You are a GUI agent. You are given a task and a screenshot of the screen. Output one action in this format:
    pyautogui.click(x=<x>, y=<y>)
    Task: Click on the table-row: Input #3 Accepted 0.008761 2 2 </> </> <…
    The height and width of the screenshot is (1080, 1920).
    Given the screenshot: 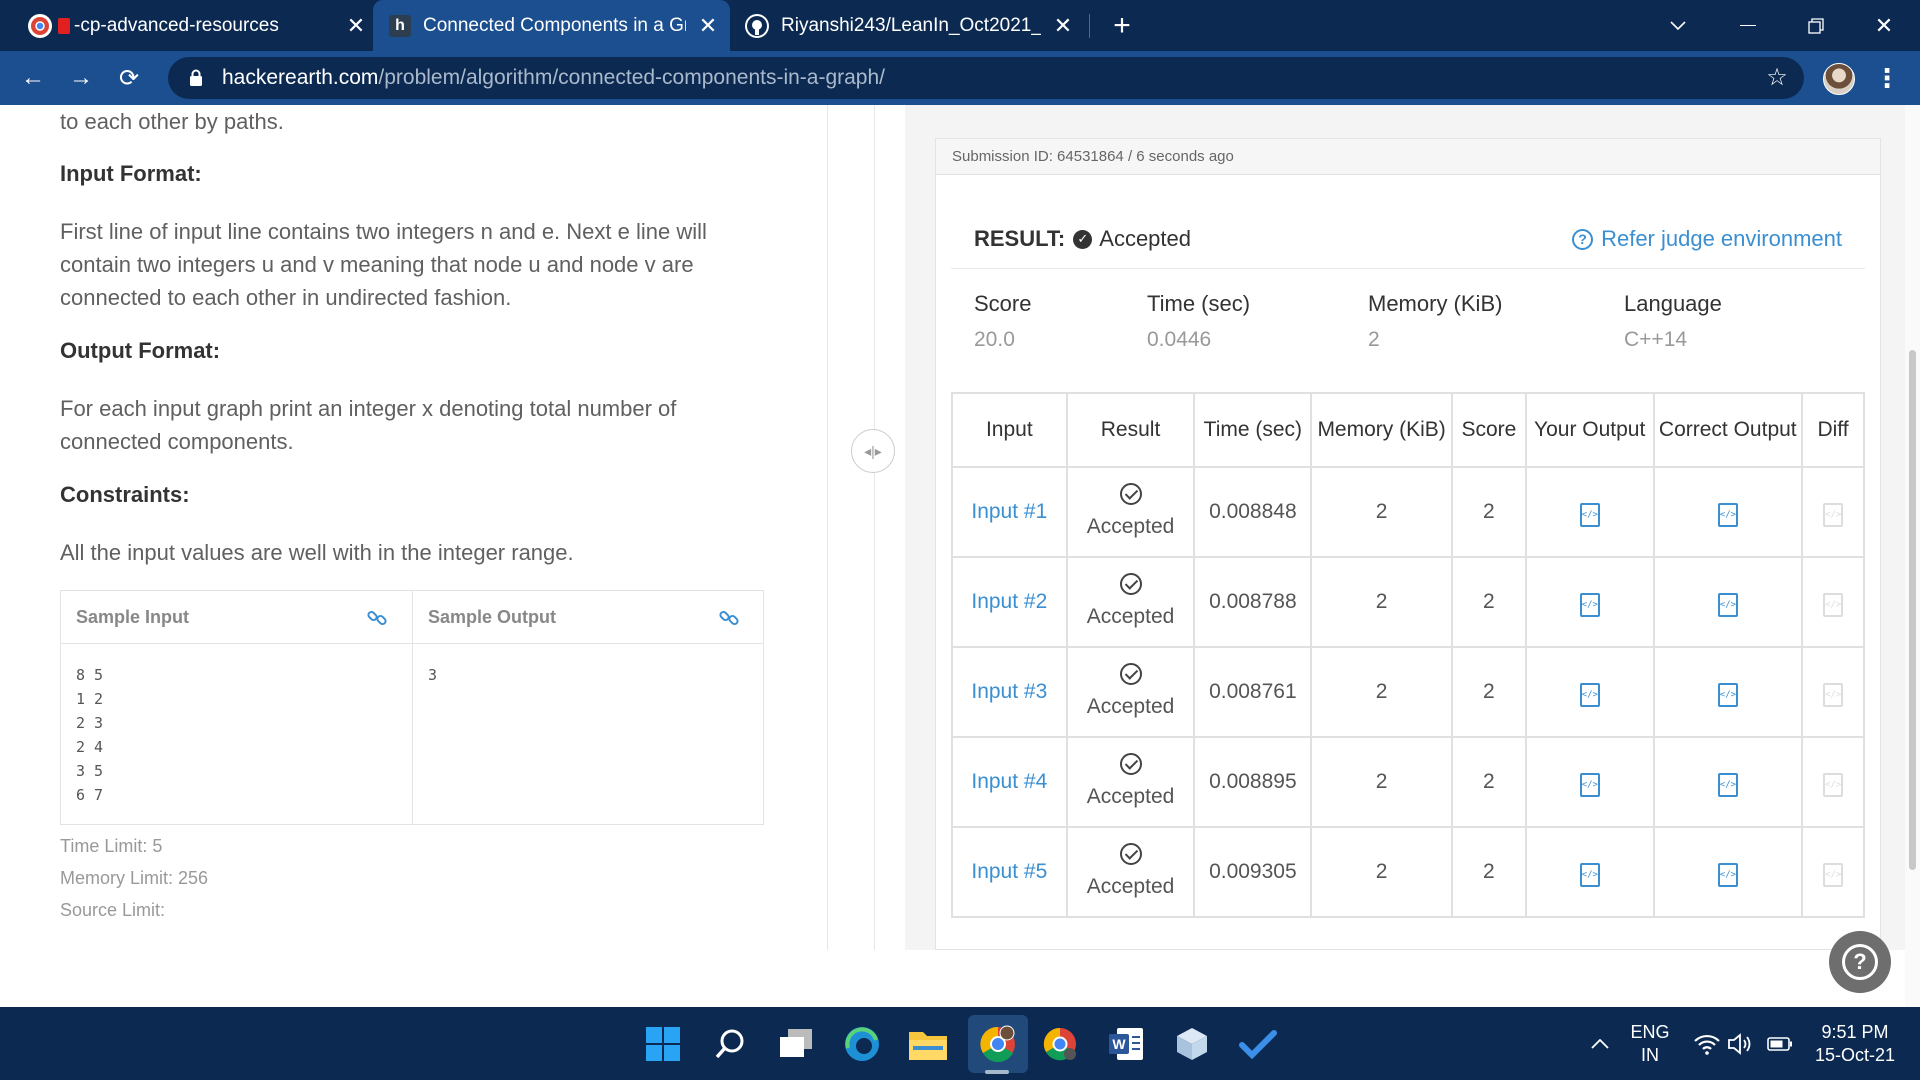 What is the action you would take?
    pyautogui.click(x=1408, y=692)
    